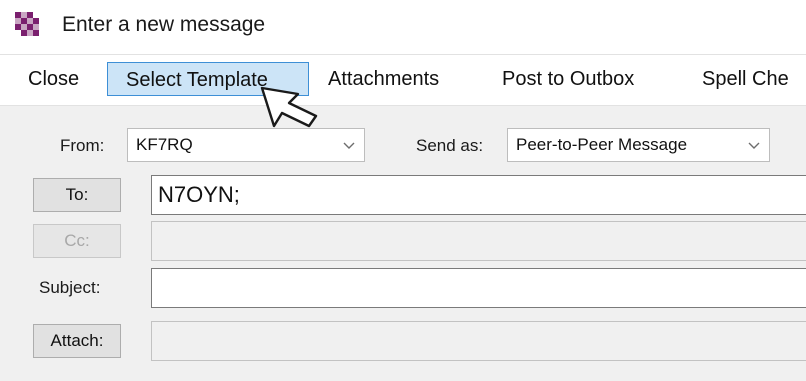  What do you see at coordinates (246, 145) in the screenshot?
I see `from-dropdown: KF7RQ` at bounding box center [246, 145].